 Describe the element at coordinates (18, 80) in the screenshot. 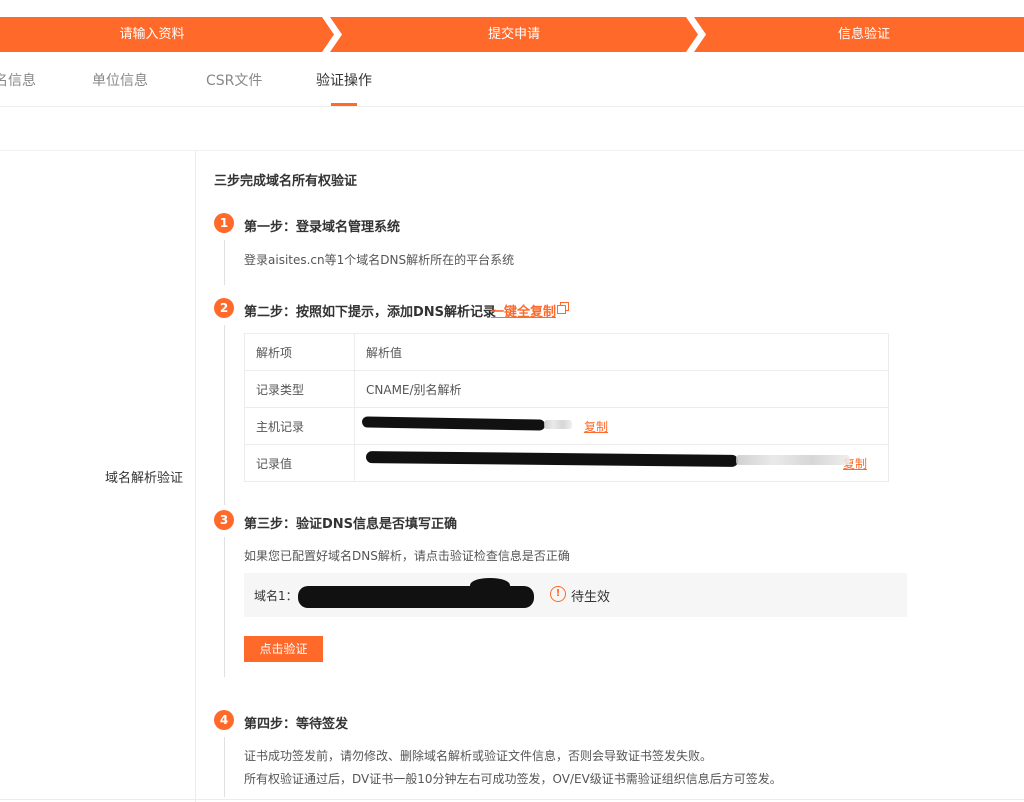

I see `tab-domain-info: 名信息` at that location.